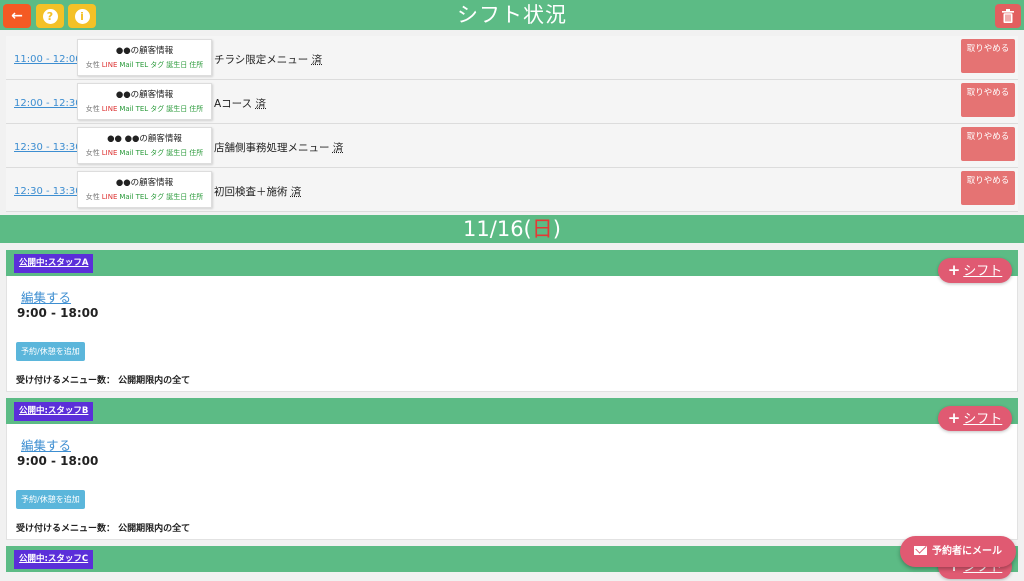 The image size is (1024, 581). I want to click on reservation-time-link: 11:00 - 12:00, so click(48, 59).